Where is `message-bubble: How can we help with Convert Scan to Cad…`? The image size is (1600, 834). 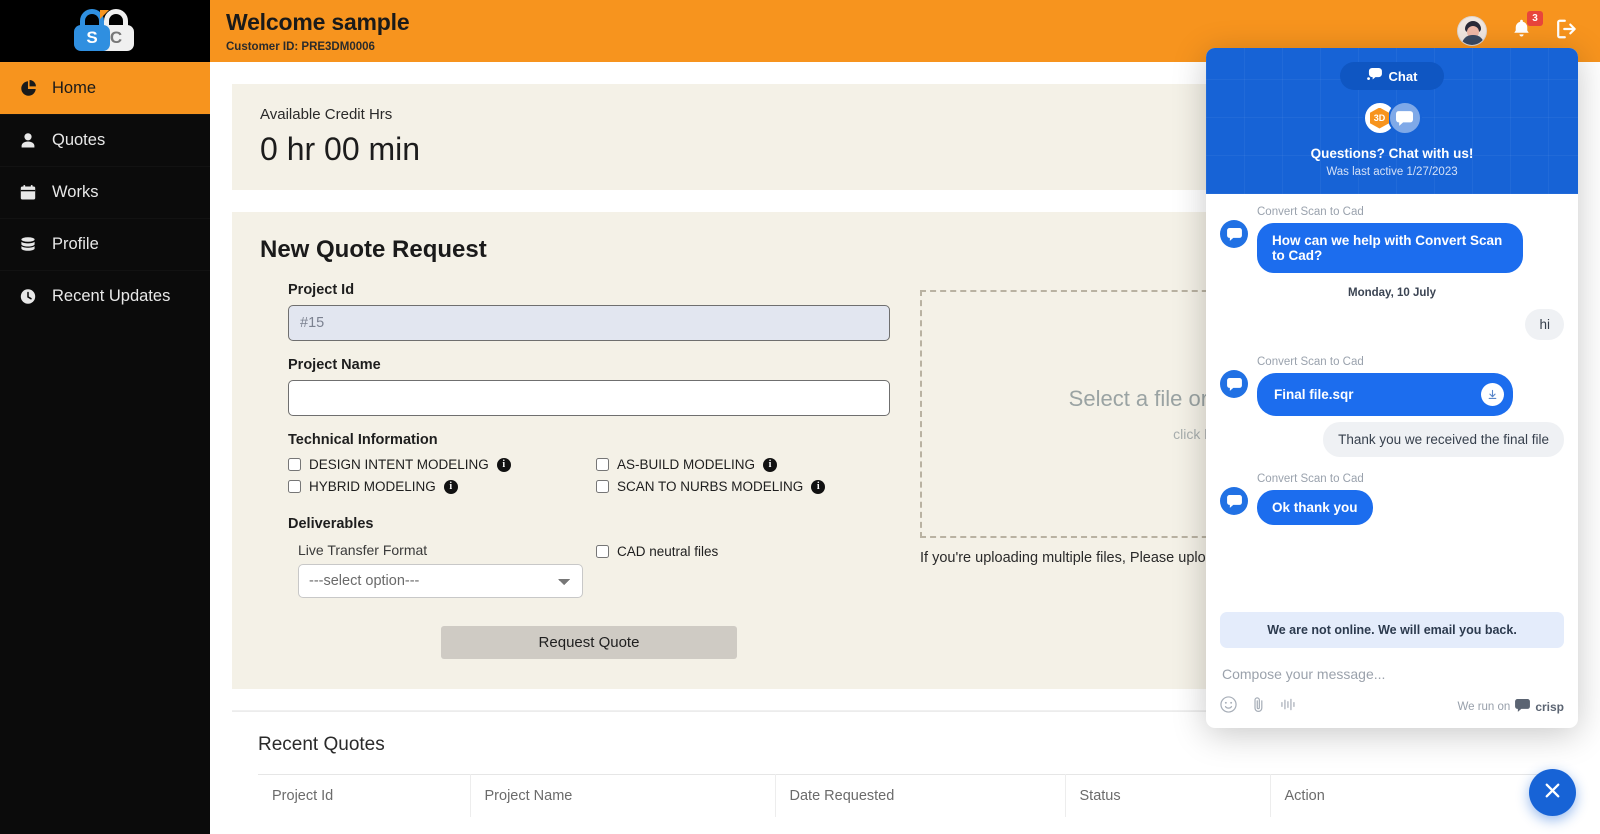 message-bubble: How can we help with Convert Scan to Cad… is located at coordinates (1390, 248).